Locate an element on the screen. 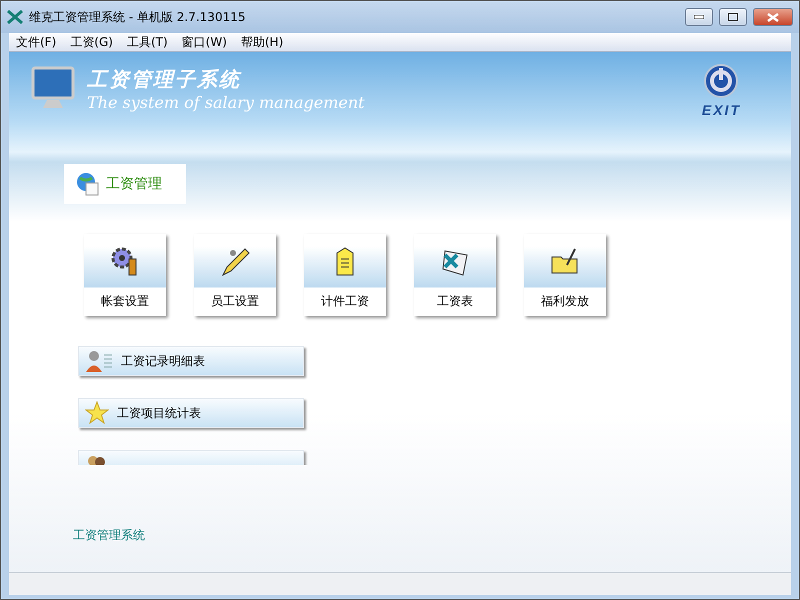 The height and width of the screenshot is (600, 800). menu-item: 帮助(H) is located at coordinates (262, 42).